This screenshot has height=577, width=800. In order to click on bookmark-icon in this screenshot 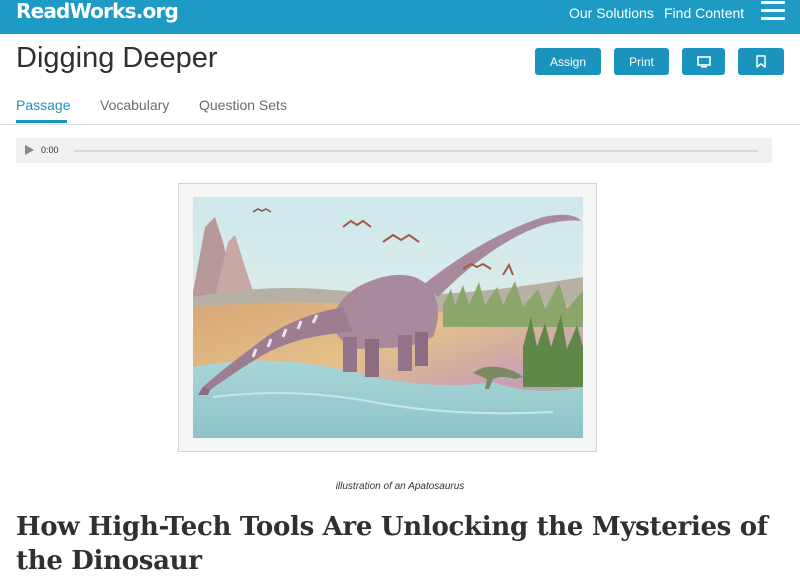, I will do `click(761, 61)`.